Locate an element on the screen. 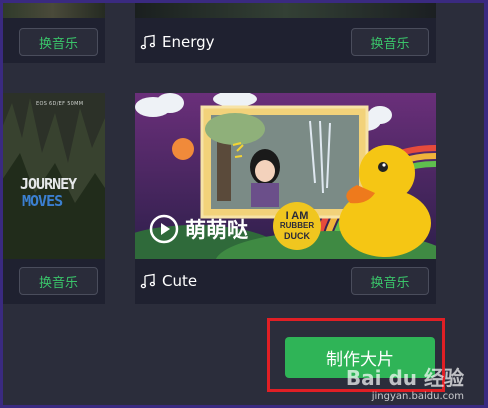 This screenshot has width=488, height=408. duck-sign-line: DUCK is located at coordinates (297, 236).